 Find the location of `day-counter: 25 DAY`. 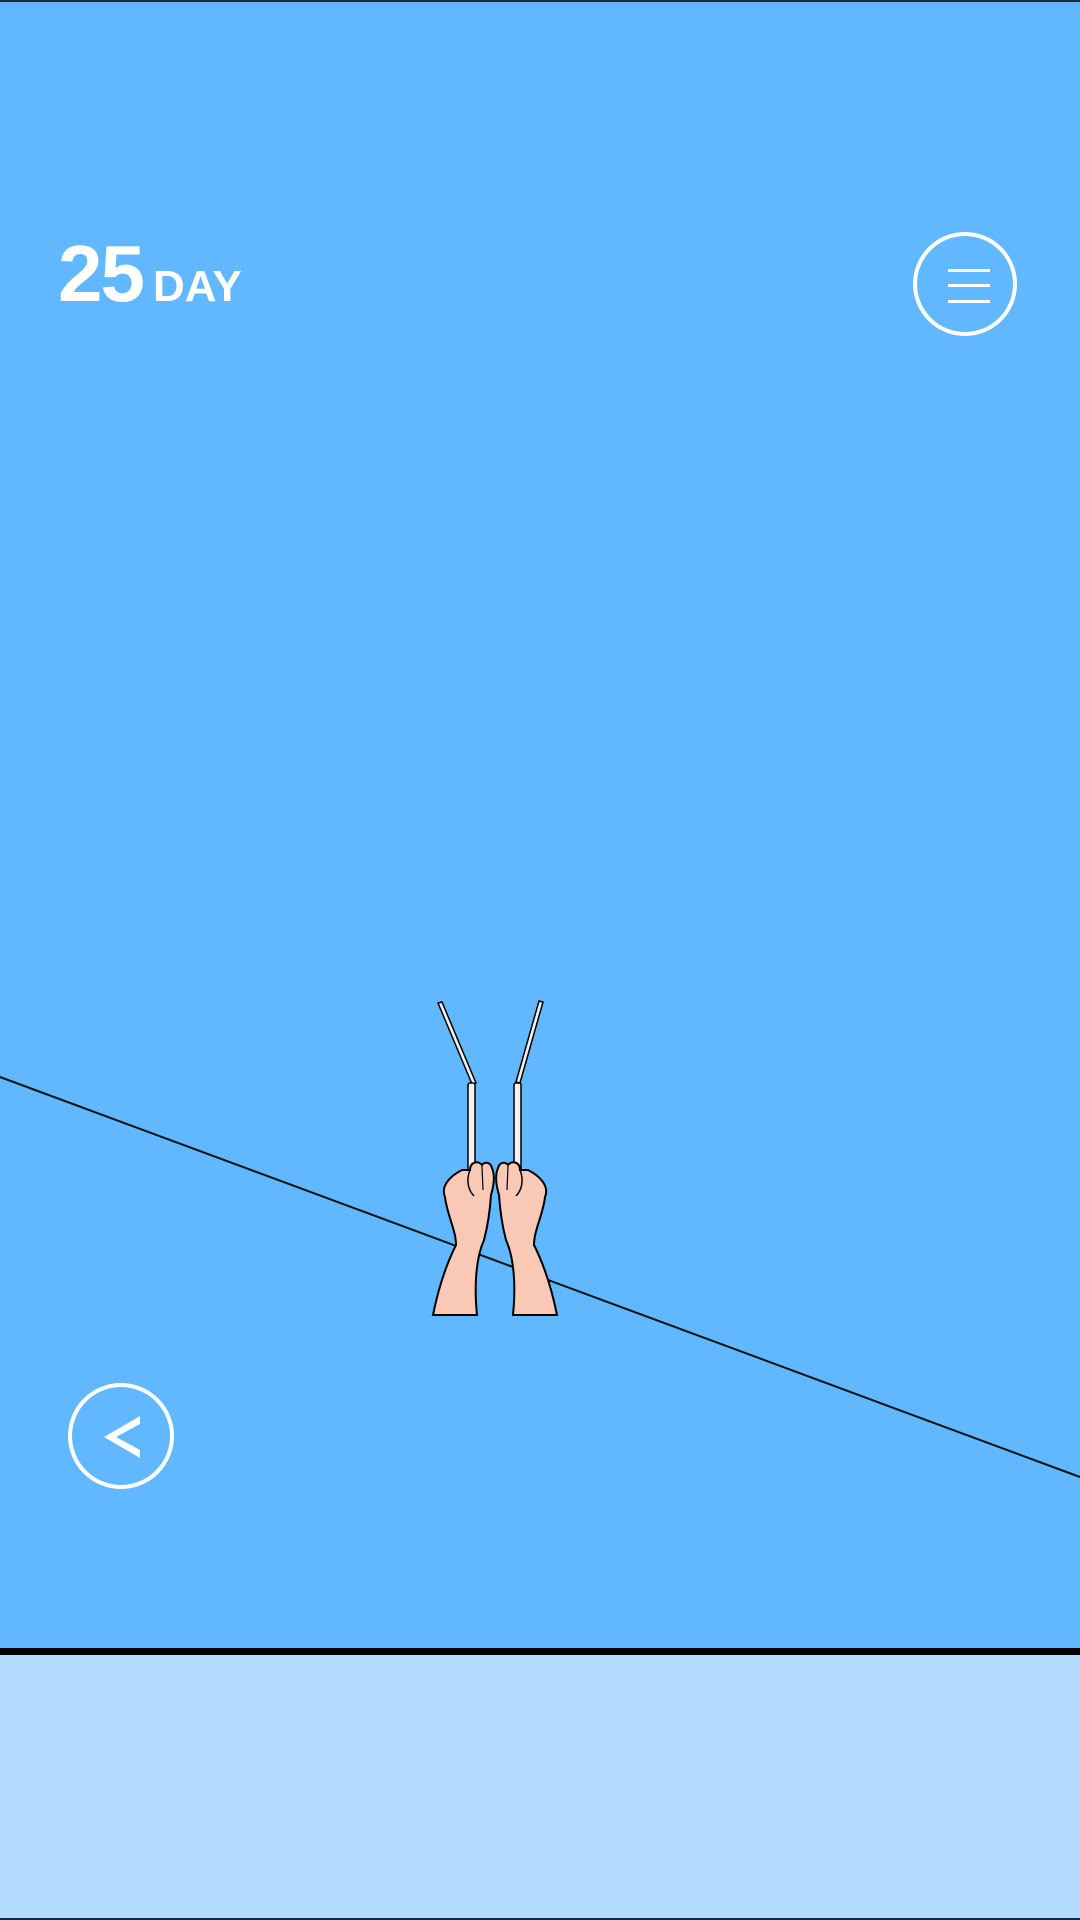

day-counter: 25 DAY is located at coordinates (150, 274).